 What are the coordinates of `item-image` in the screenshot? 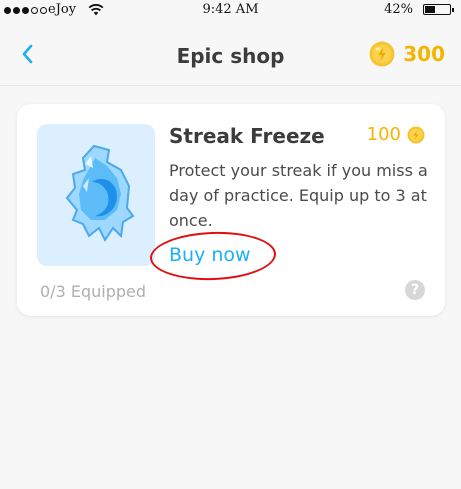 It's located at (96, 195).